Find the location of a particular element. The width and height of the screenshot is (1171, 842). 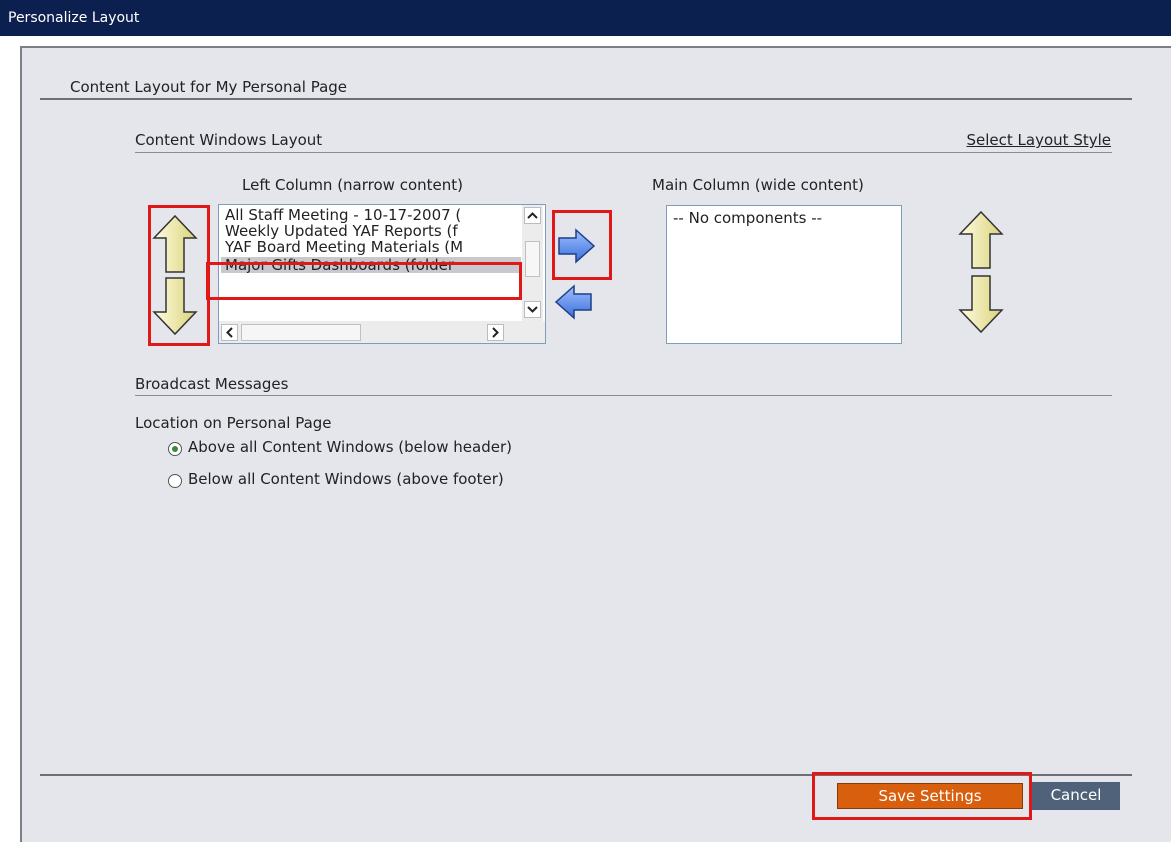

chevron-down-icon is located at coordinates (532, 309).